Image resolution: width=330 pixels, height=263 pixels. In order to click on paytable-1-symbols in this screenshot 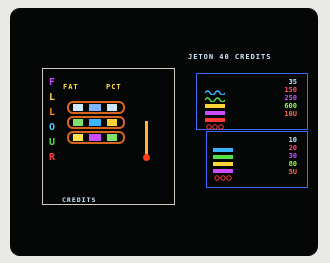, I will do `click(215, 105)`.